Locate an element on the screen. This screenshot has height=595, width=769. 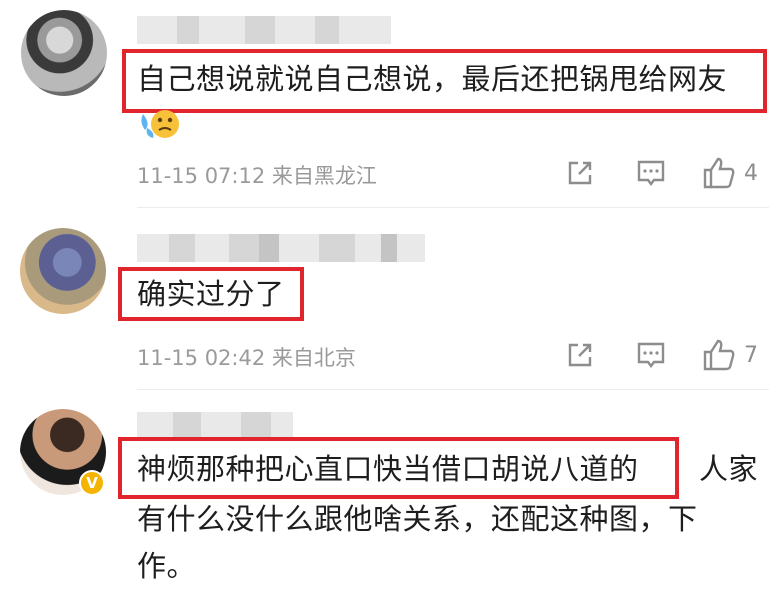
comment-time: 11-15 07:12 is located at coordinates (201, 176).